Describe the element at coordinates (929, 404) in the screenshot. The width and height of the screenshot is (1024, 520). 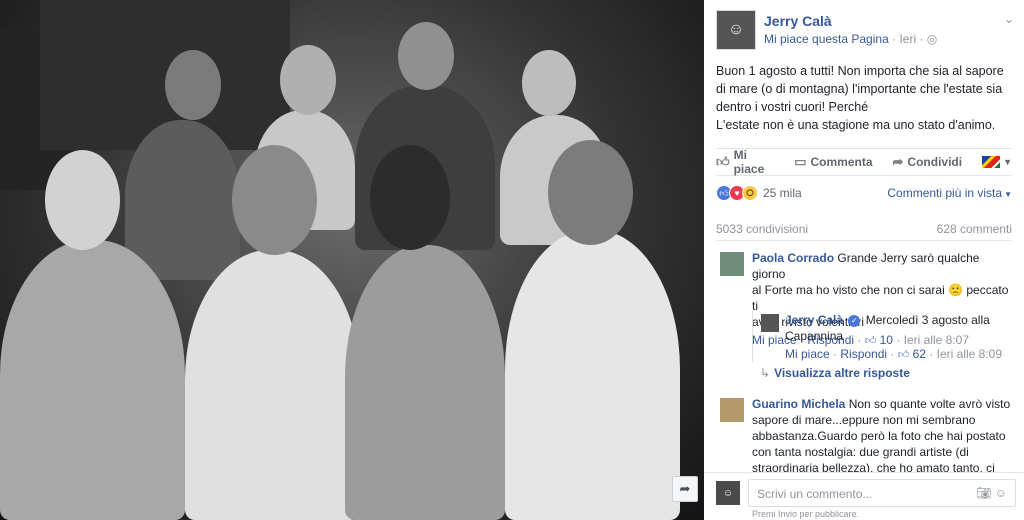
I see `comment-text-line: Non so quante volte avrò visto` at that location.